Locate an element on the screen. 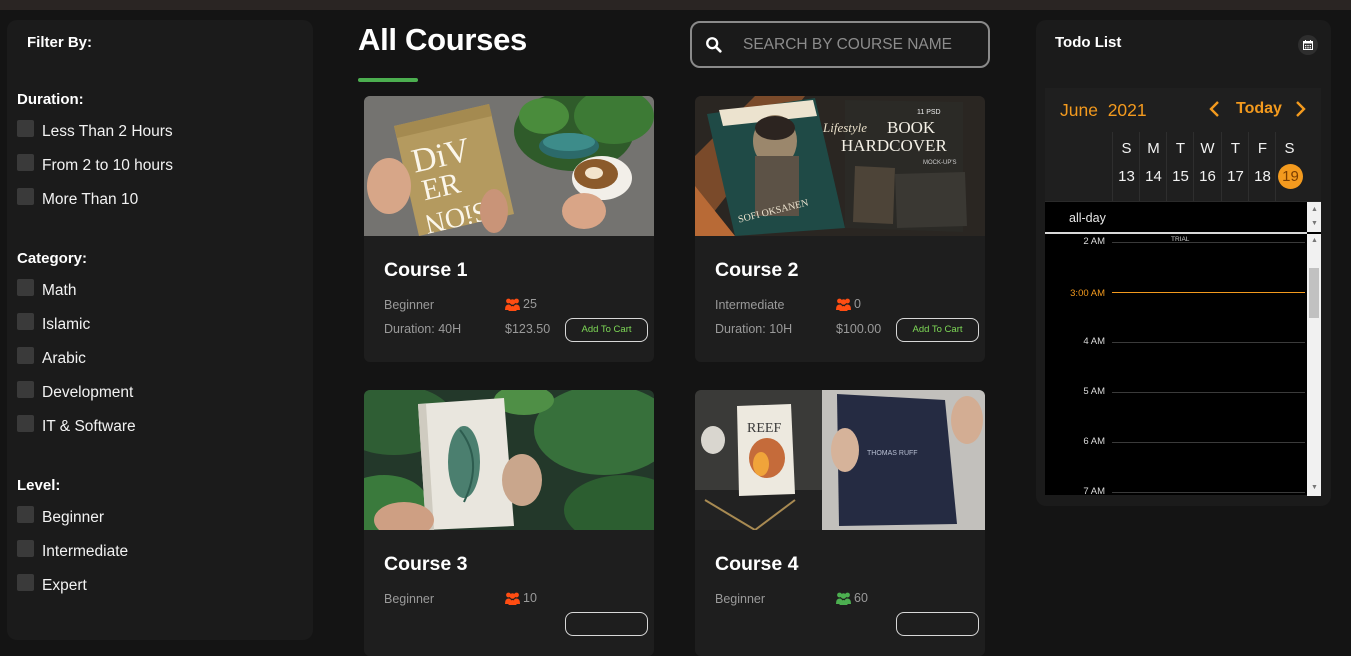 The width and height of the screenshot is (1351, 656). filter-option-label: Arabic is located at coordinates (64, 358).